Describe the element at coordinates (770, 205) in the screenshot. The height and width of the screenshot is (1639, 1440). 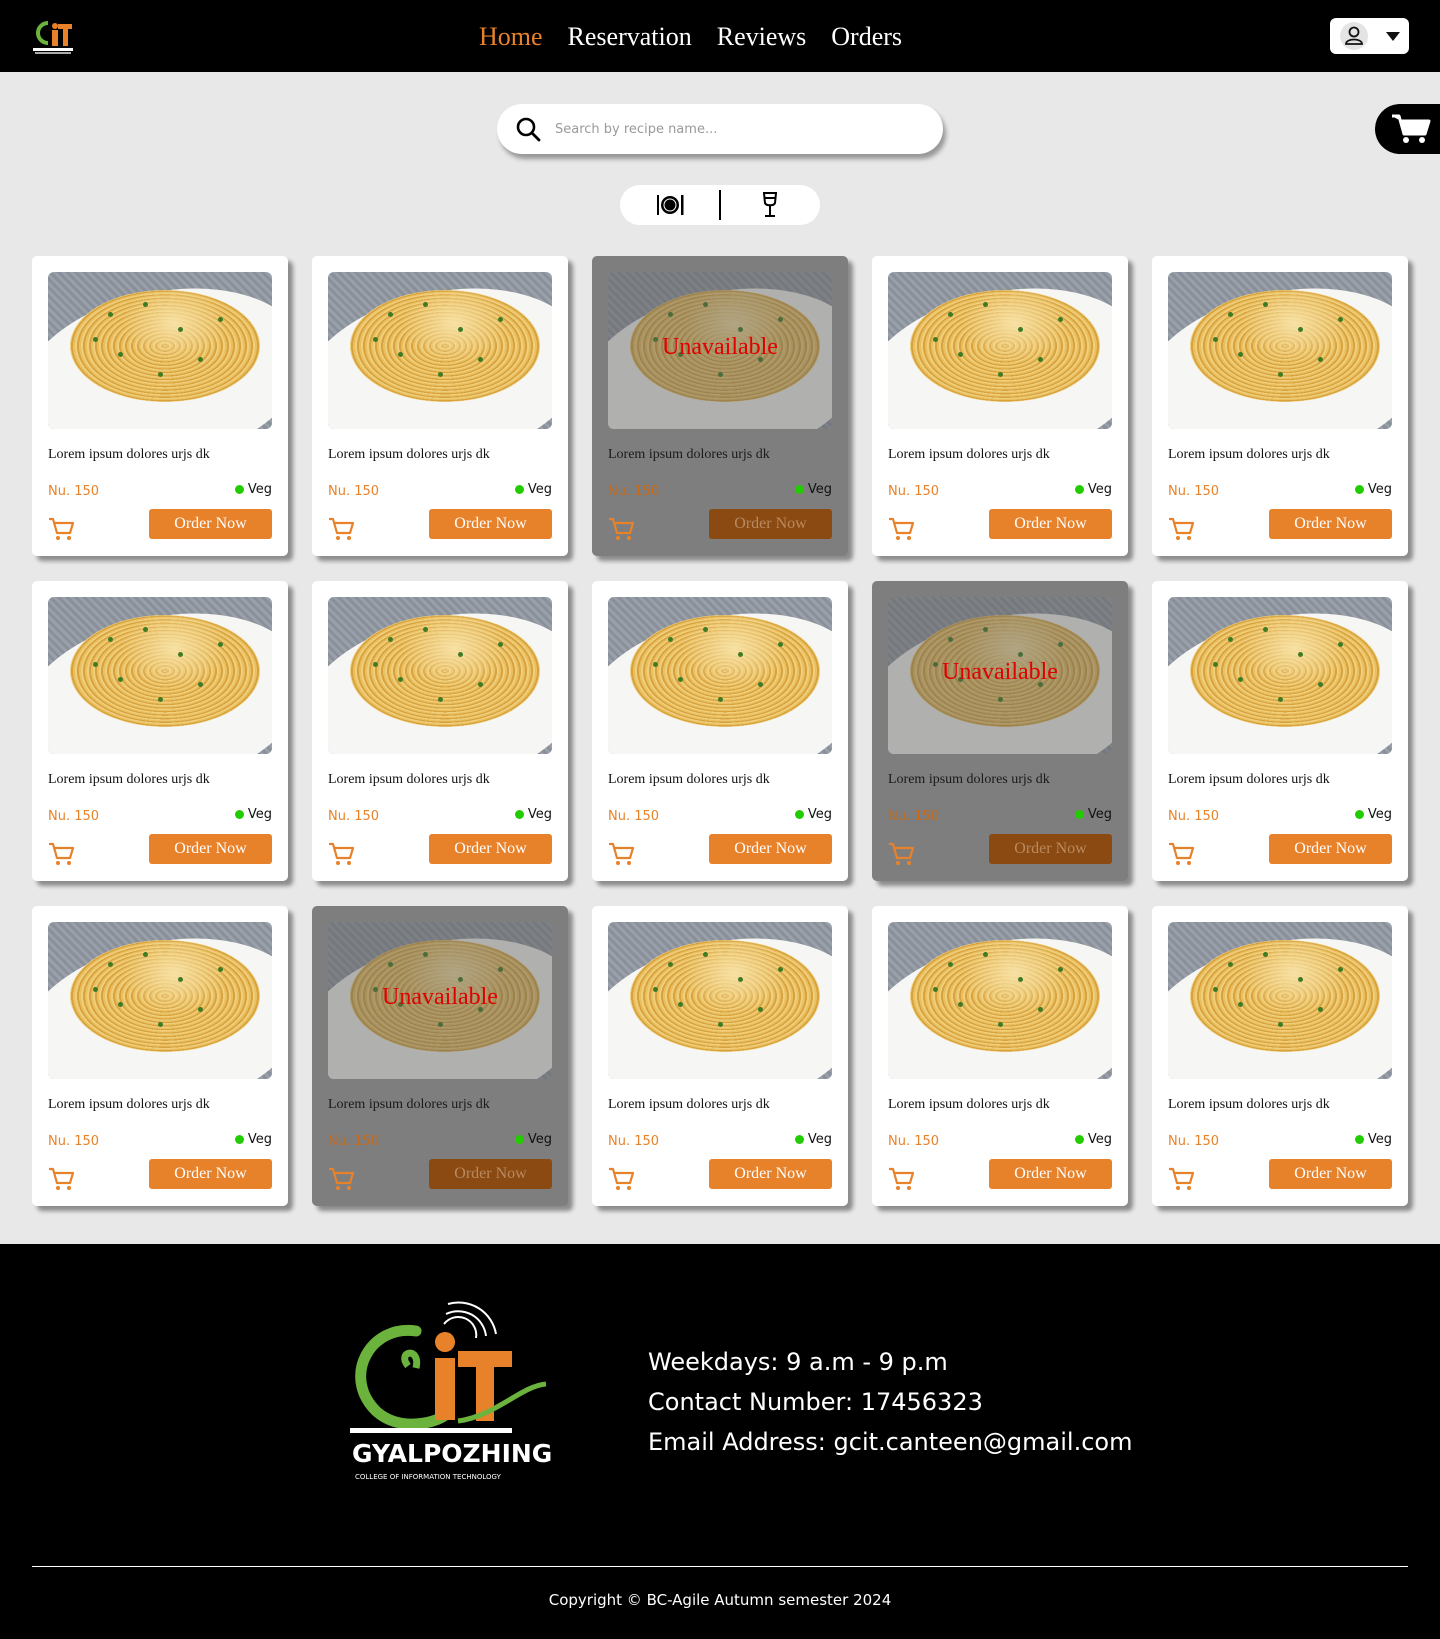
I see `wine-glass-icon` at that location.